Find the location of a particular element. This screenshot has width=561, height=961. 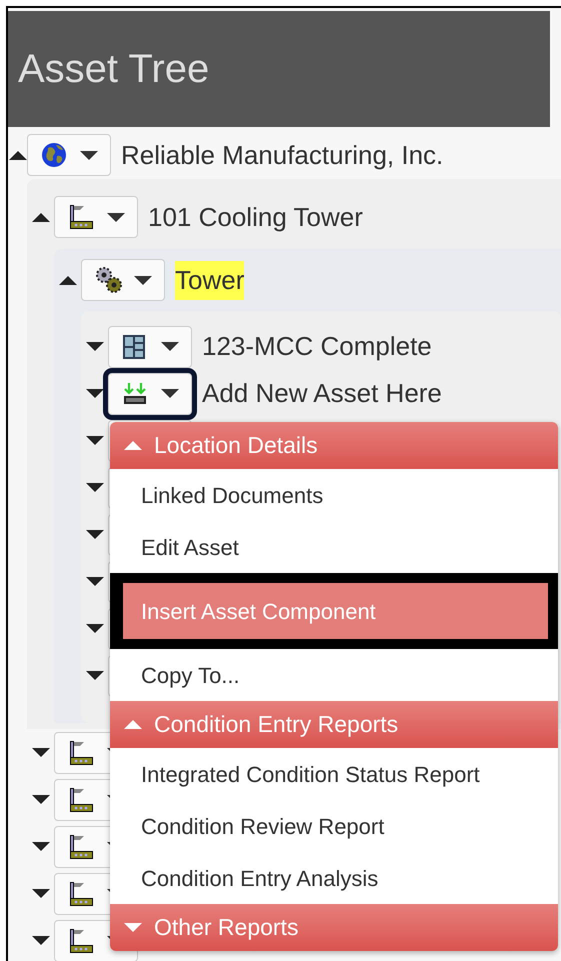

node-label: Reliable Manufacturing, Inc. is located at coordinates (282, 155).